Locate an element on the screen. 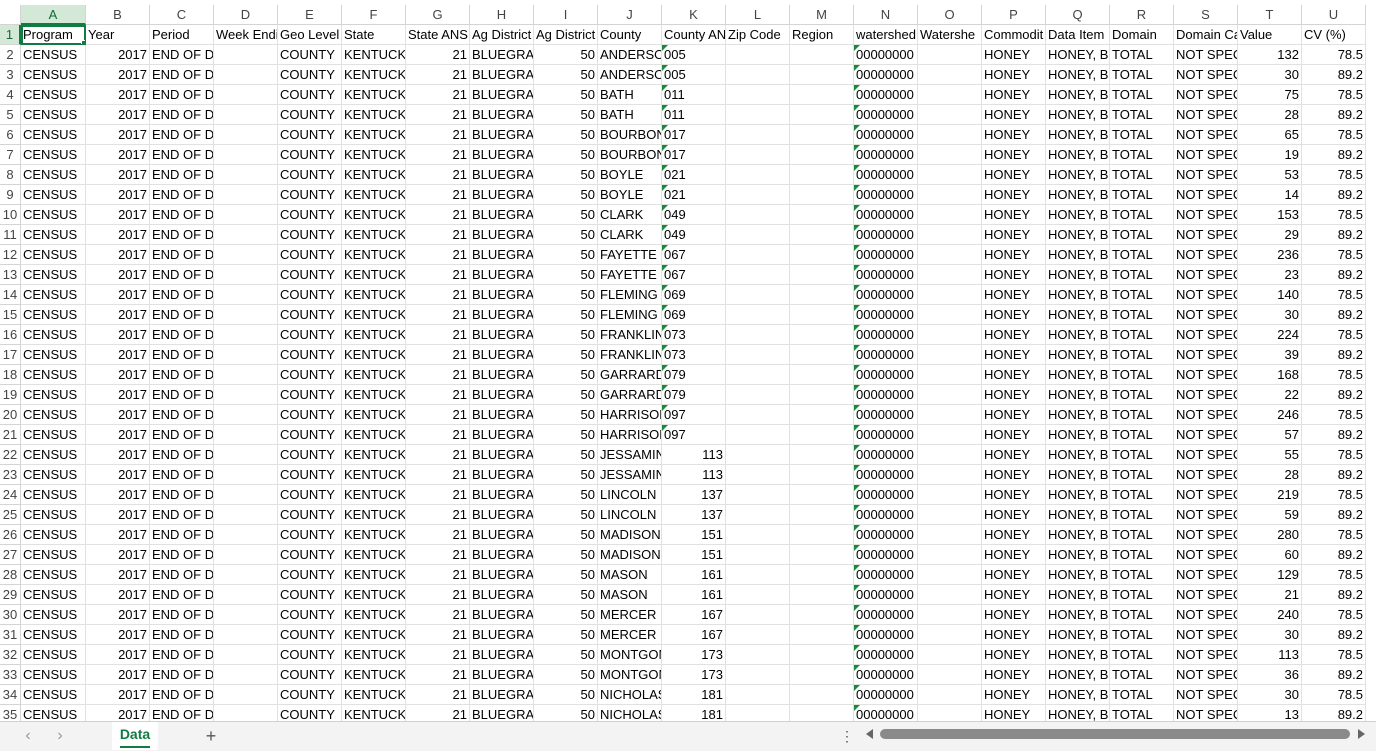 Image resolution: width=1376 pixels, height=751 pixels. cell: 246 is located at coordinates (1270, 415).